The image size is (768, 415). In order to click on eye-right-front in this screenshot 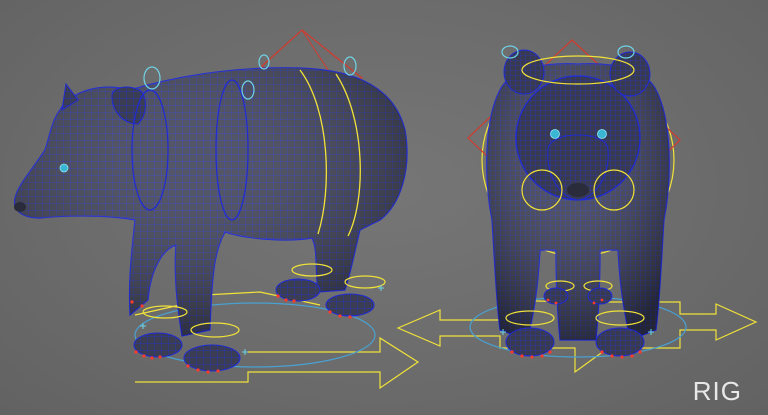, I will do `click(602, 134)`.